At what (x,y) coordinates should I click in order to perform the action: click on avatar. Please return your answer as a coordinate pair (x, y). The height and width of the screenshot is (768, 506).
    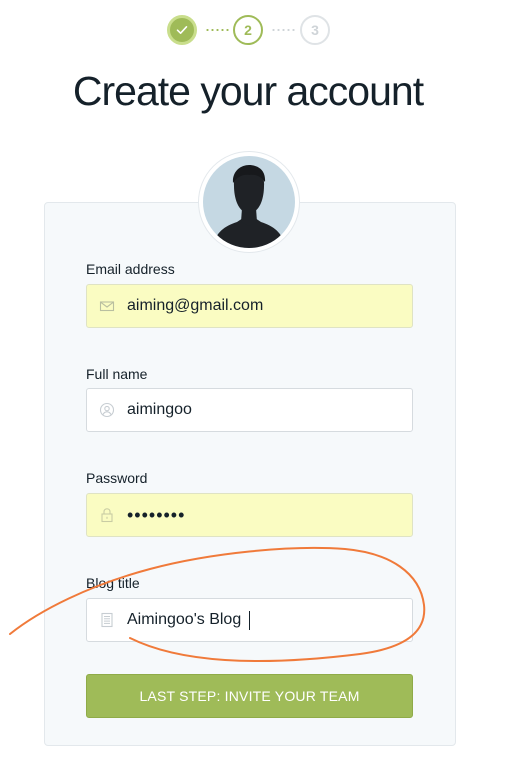
    Looking at the image, I should click on (249, 202).